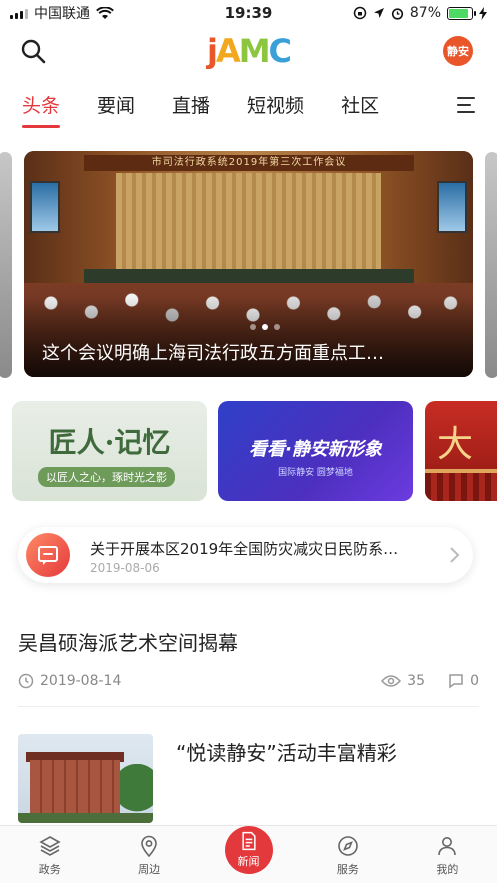  What do you see at coordinates (48, 555) in the screenshot?
I see `notice-message-icon` at bounding box center [48, 555].